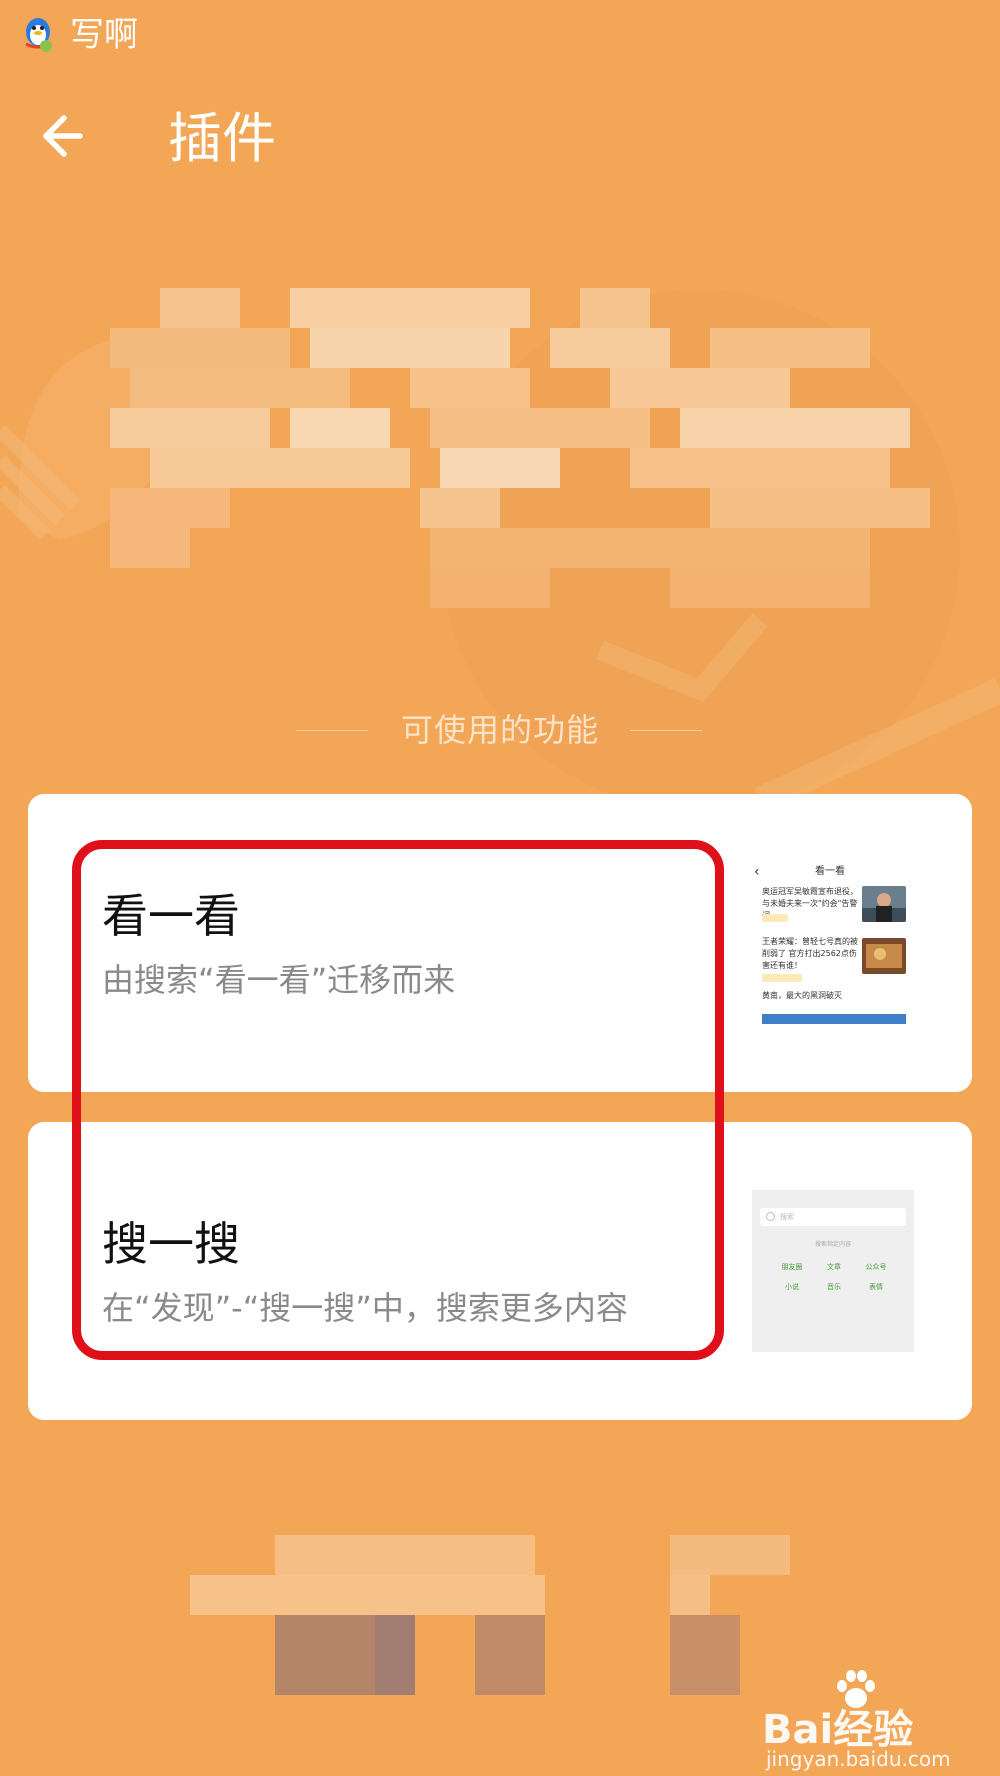 The image size is (1000, 1776). Describe the element at coordinates (490, 1615) in the screenshot. I see `pixelated-footer` at that location.